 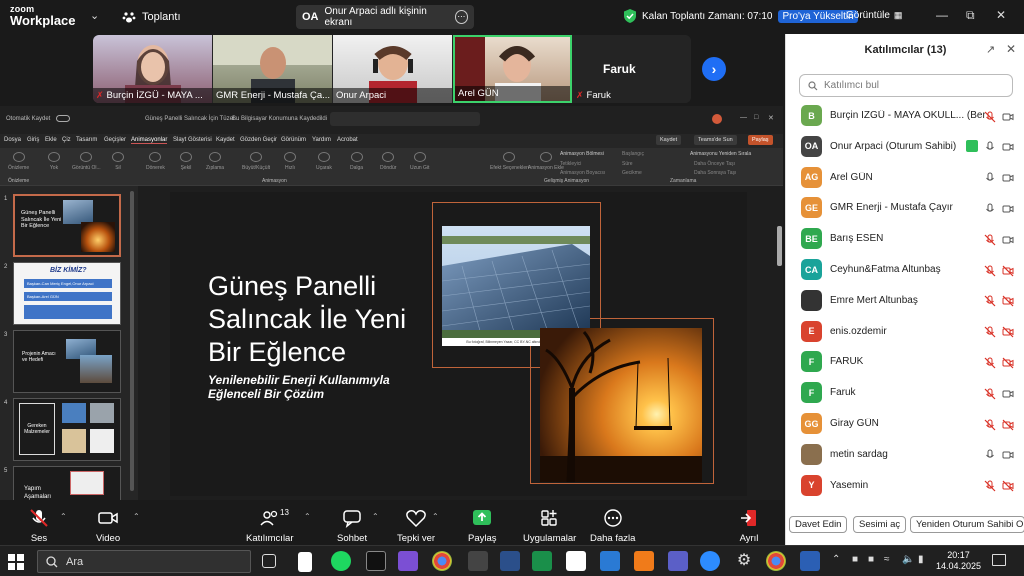 What do you see at coordinates (258, 140) in the screenshot?
I see `menu-item: Gözden Geçir` at bounding box center [258, 140].